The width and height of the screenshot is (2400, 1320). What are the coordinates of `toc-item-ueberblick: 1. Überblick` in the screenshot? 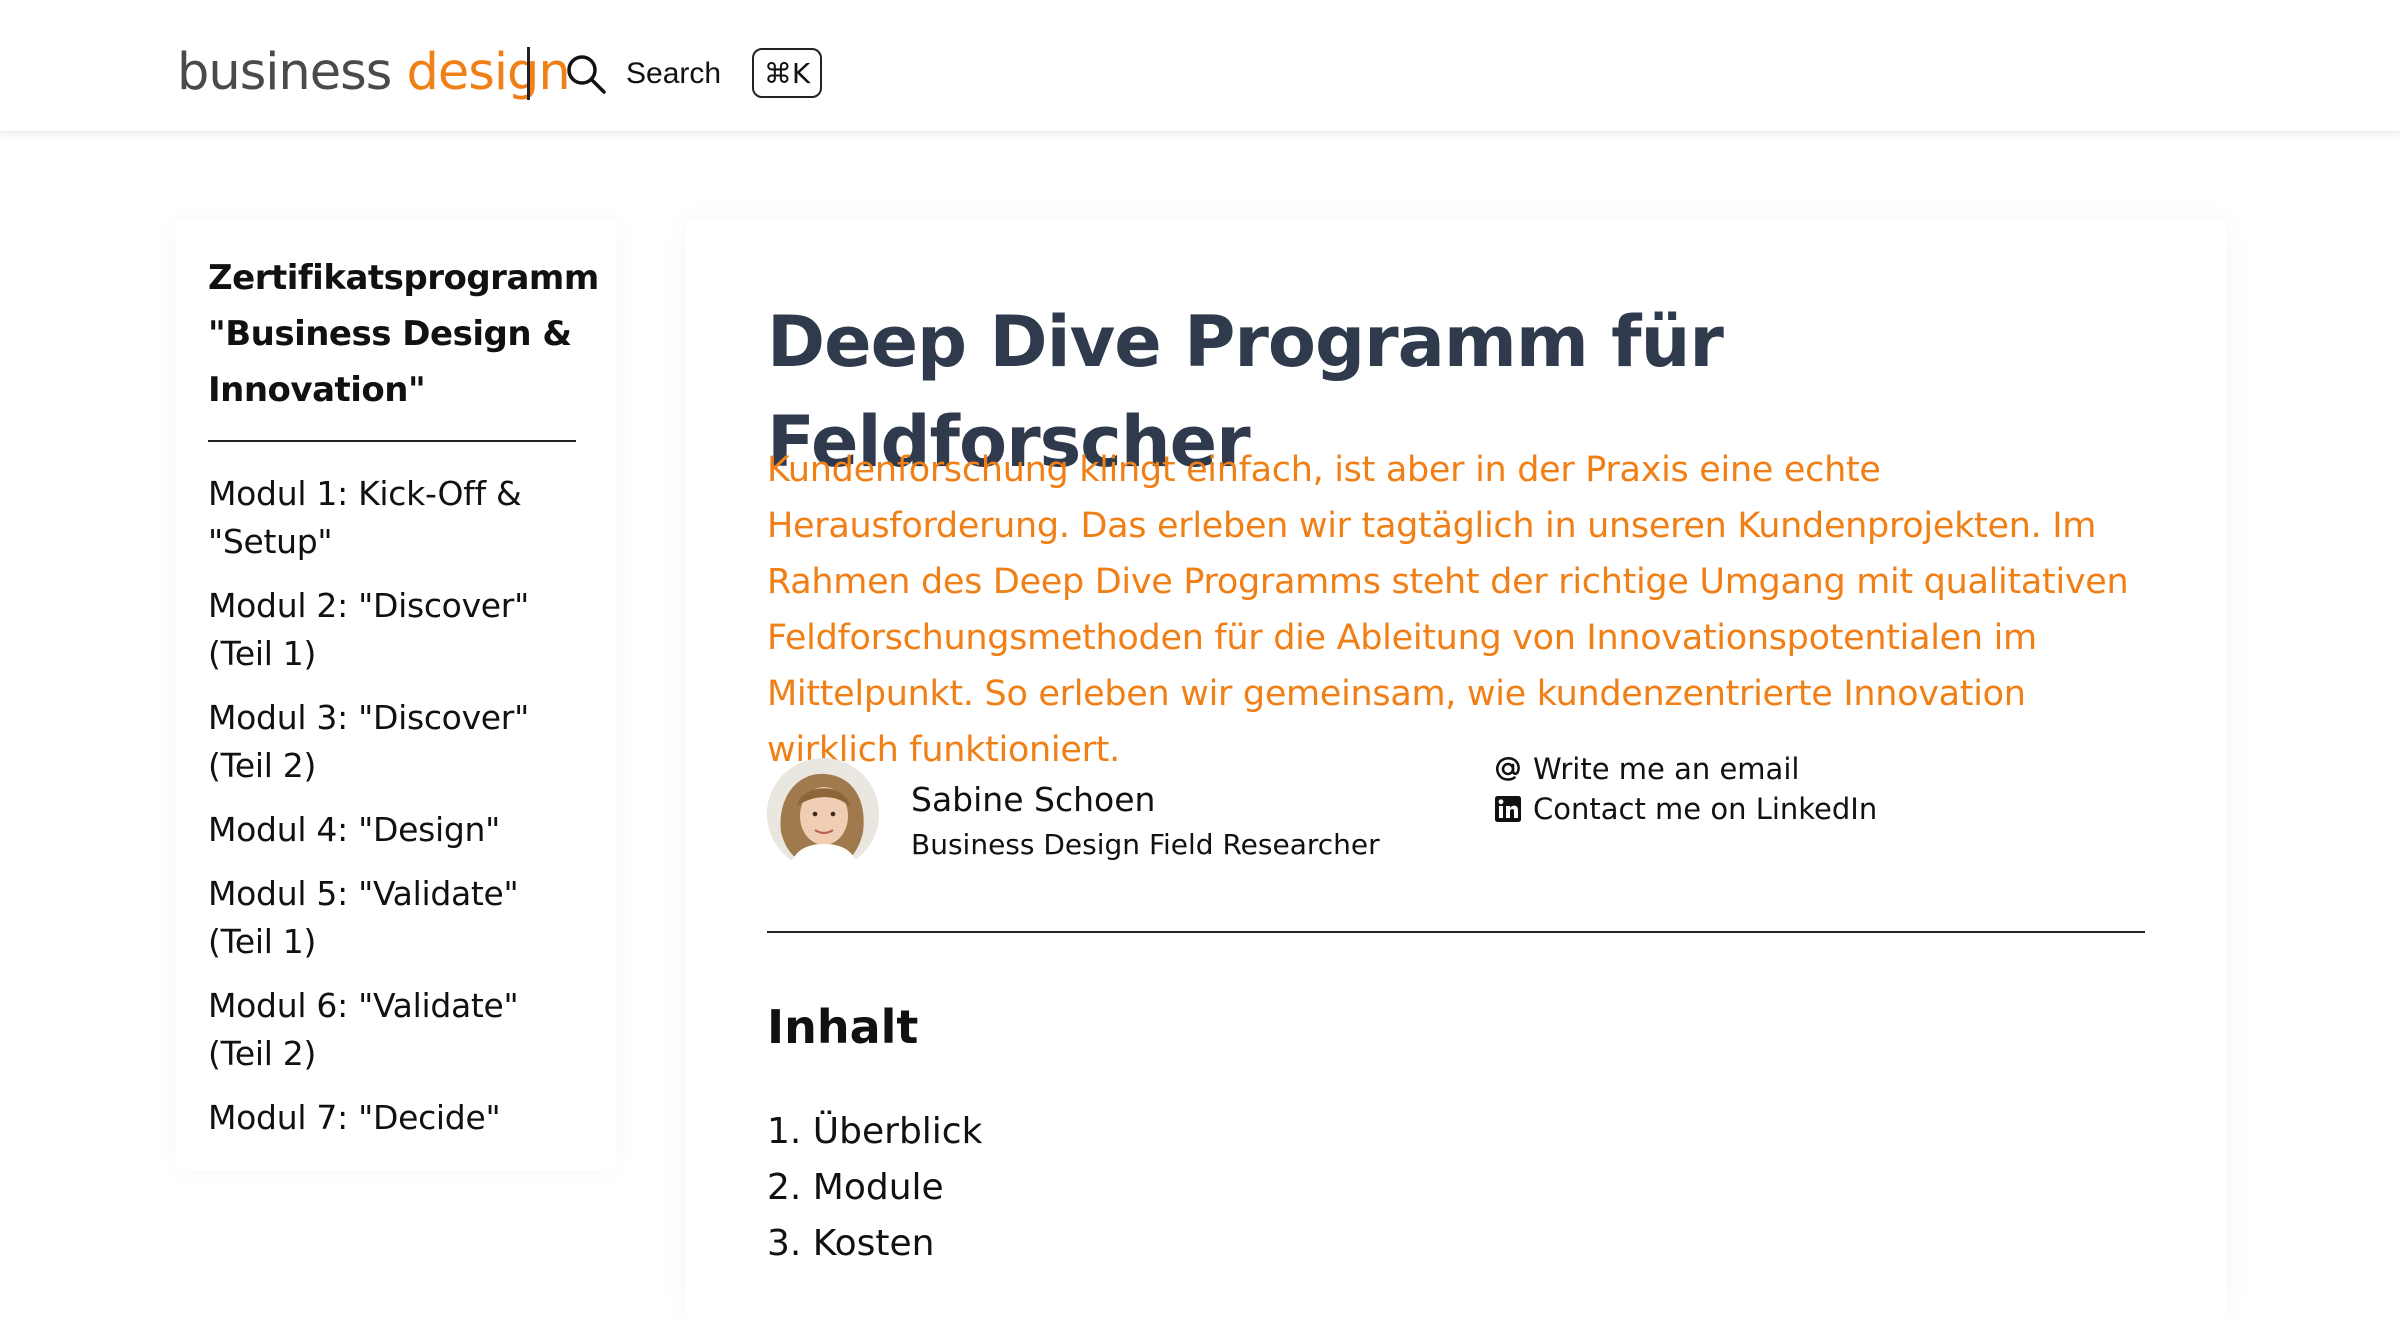 It's located at (874, 1132).